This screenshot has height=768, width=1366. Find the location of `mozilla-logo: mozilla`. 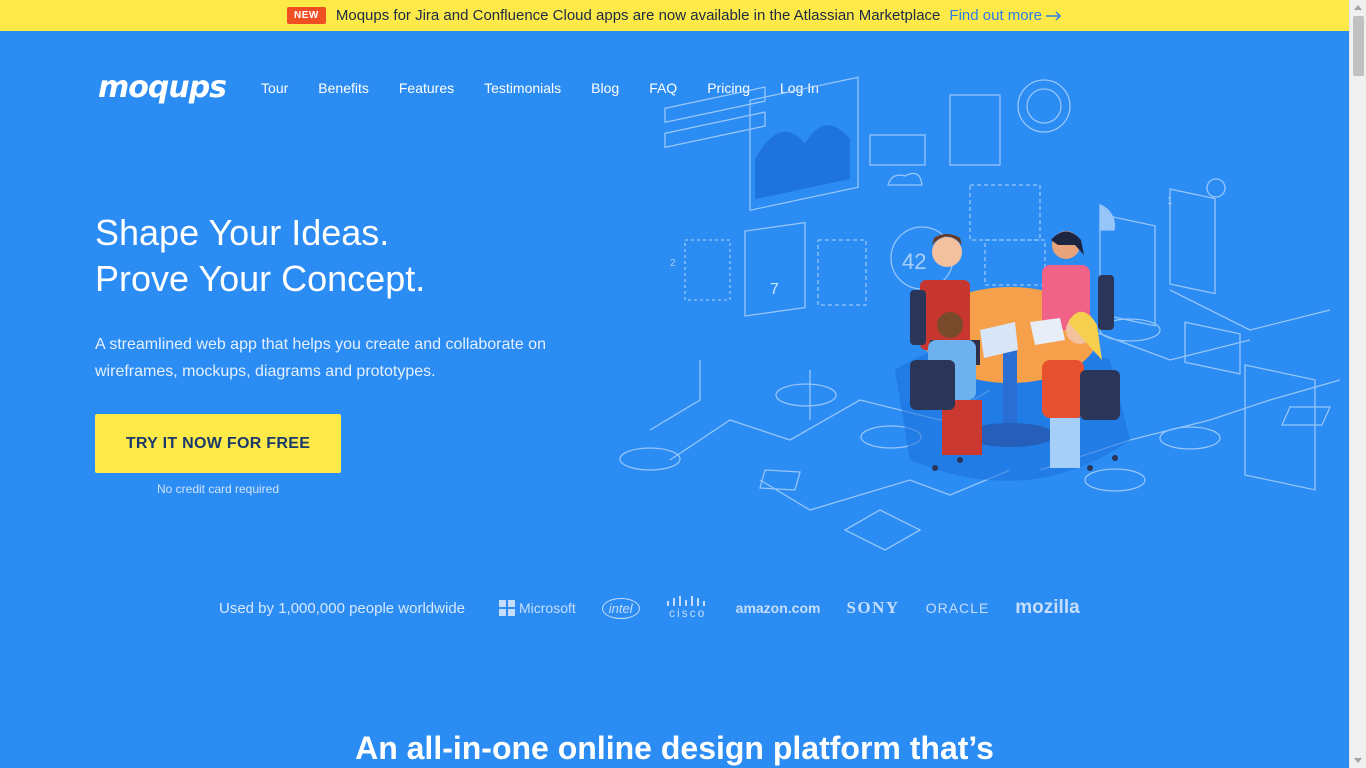

mozilla-logo: mozilla is located at coordinates (1047, 607).